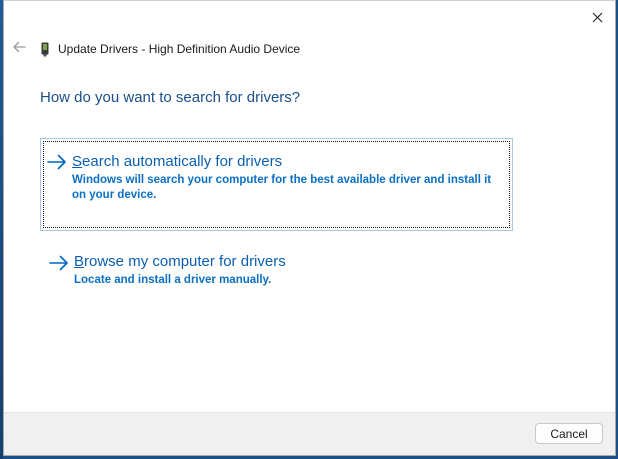 The image size is (618, 459). What do you see at coordinates (173, 280) in the screenshot?
I see `option-description: Locate and install a driver manually.` at bounding box center [173, 280].